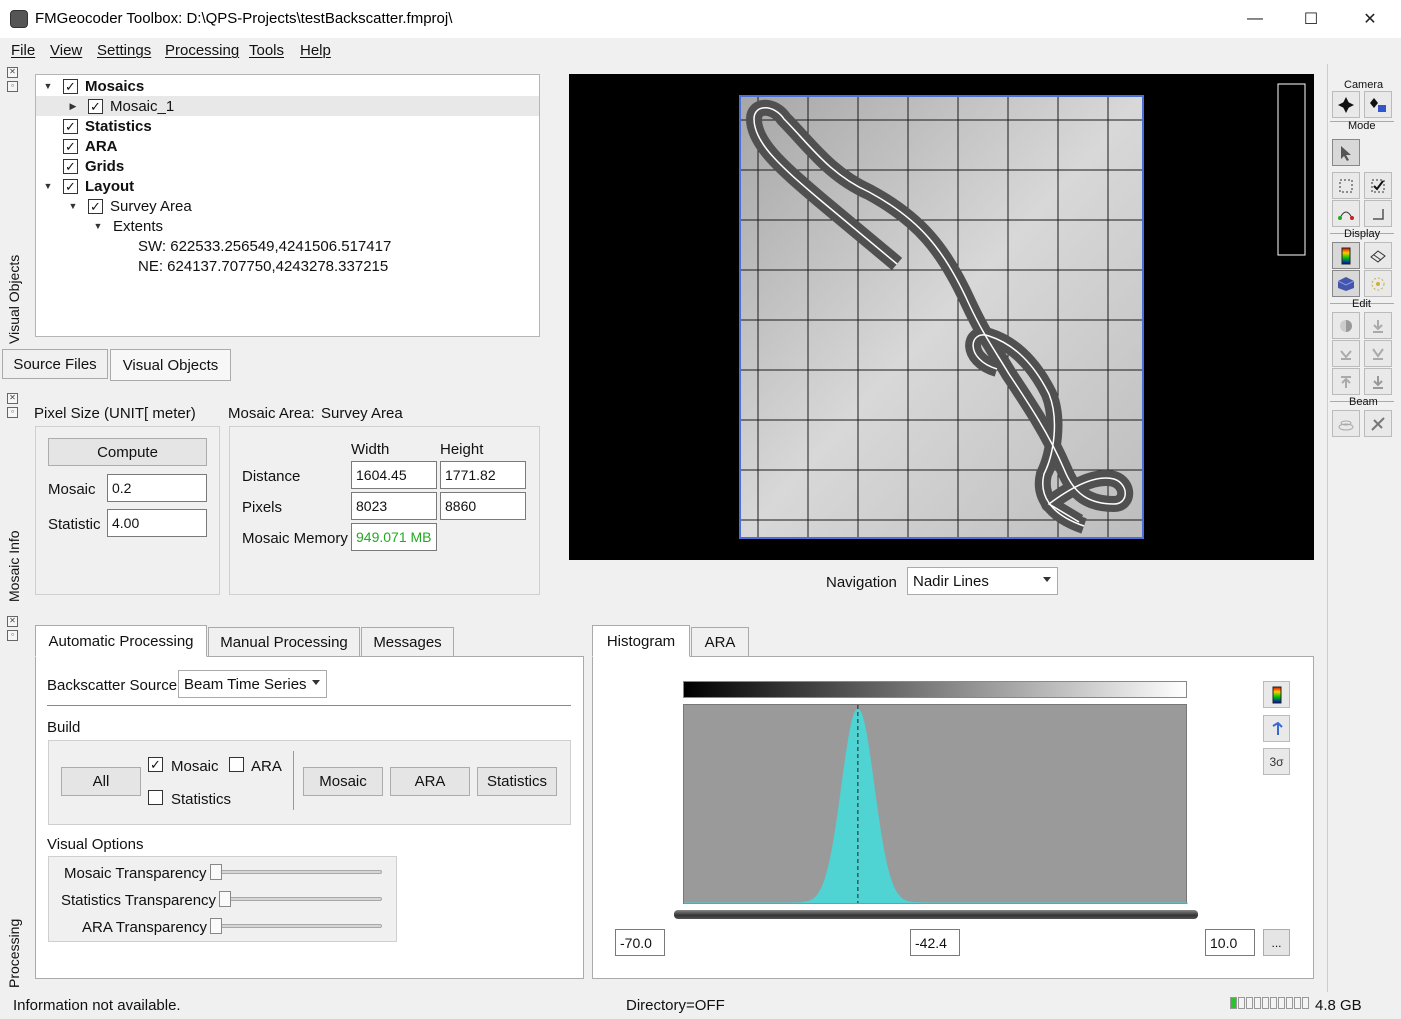 The width and height of the screenshot is (1401, 1019). What do you see at coordinates (127, 452) in the screenshot?
I see `compute-button: Compute` at bounding box center [127, 452].